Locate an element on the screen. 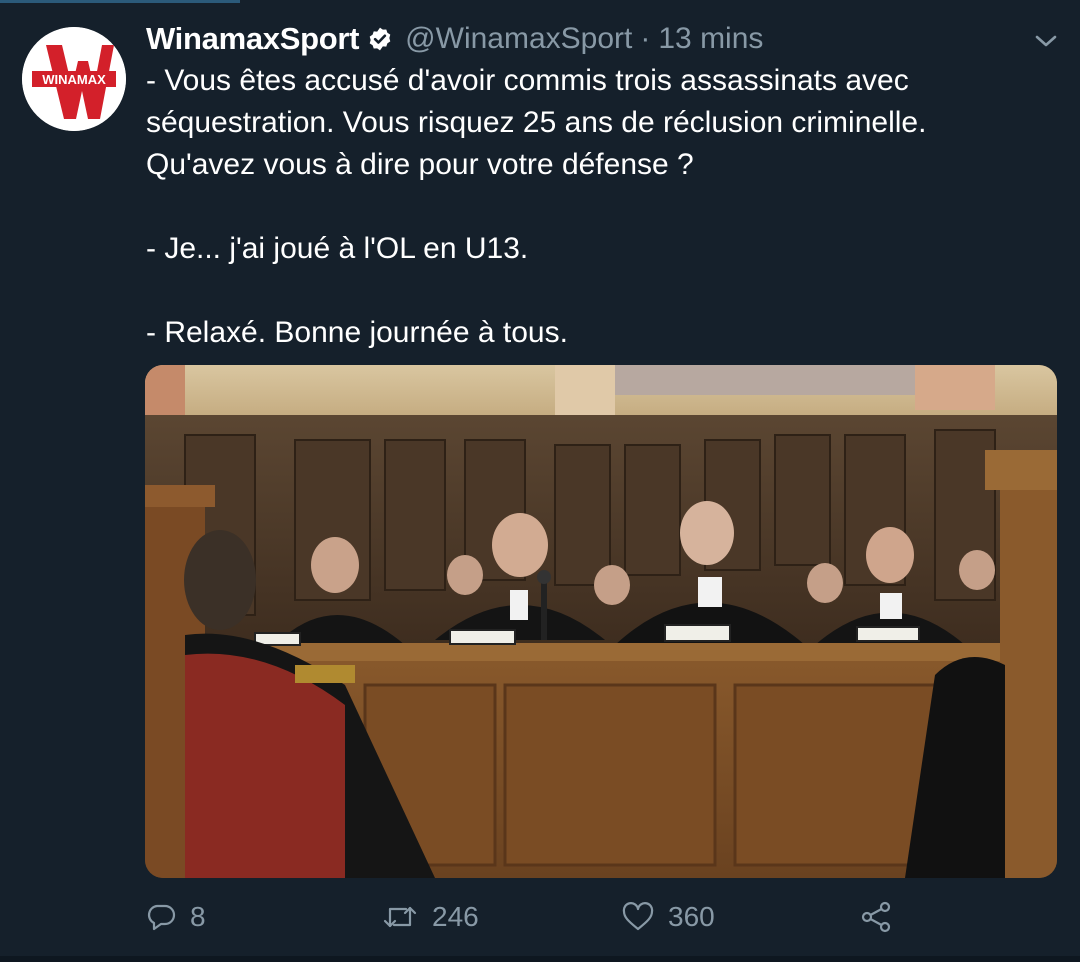  svg-text: WINAMAX is located at coordinates (74, 79).